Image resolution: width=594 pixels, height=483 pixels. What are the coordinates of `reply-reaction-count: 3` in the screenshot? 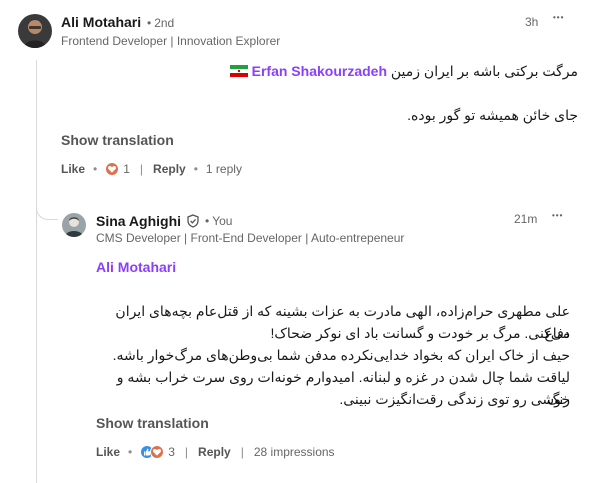 It's located at (171, 452).